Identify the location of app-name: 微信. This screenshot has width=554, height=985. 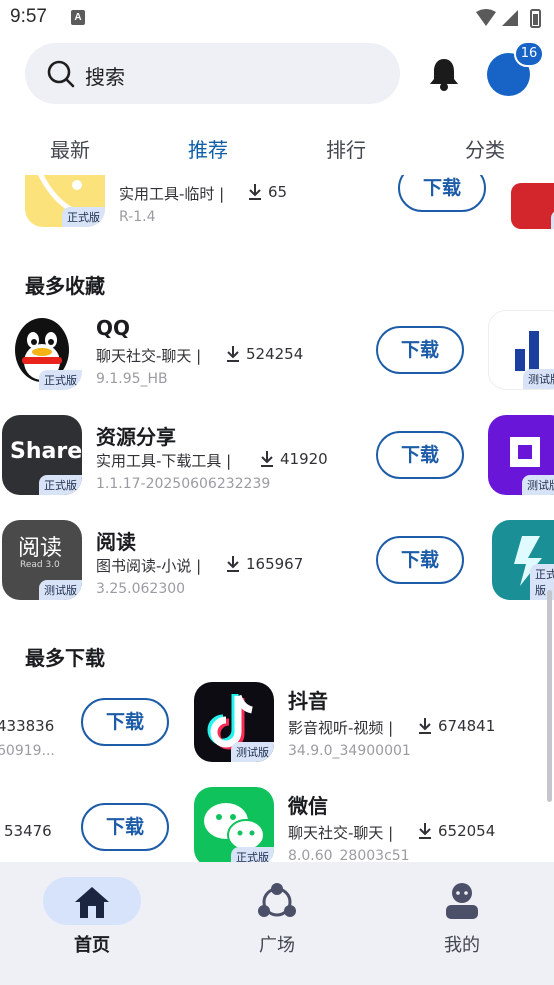
(308, 806).